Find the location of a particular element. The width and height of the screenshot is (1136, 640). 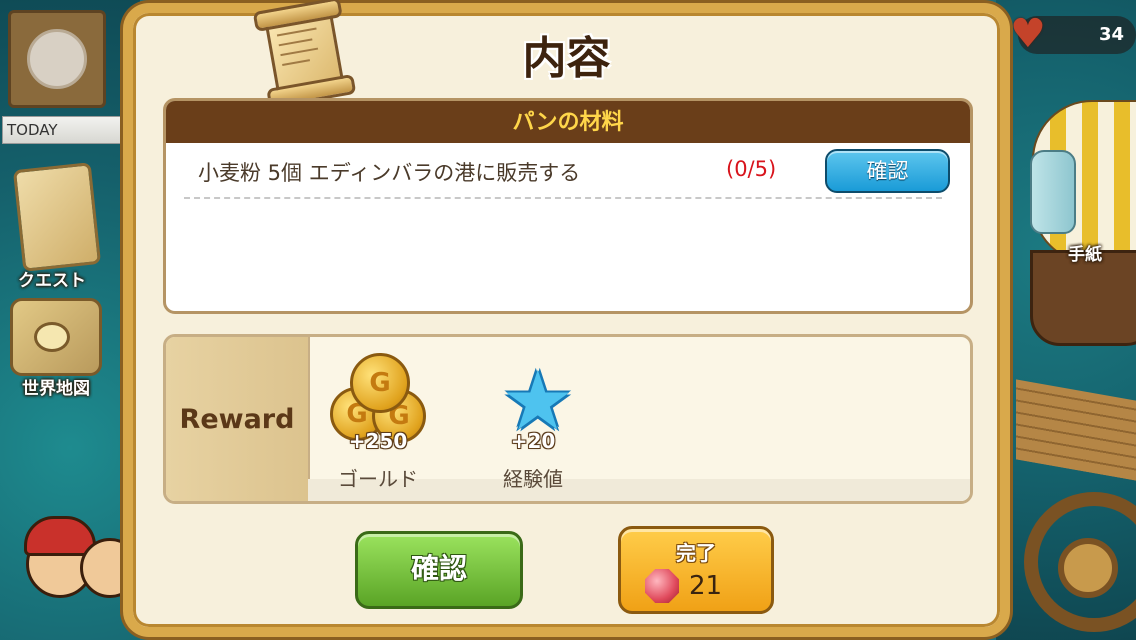

complete-label: 完了 is located at coordinates (696, 553).